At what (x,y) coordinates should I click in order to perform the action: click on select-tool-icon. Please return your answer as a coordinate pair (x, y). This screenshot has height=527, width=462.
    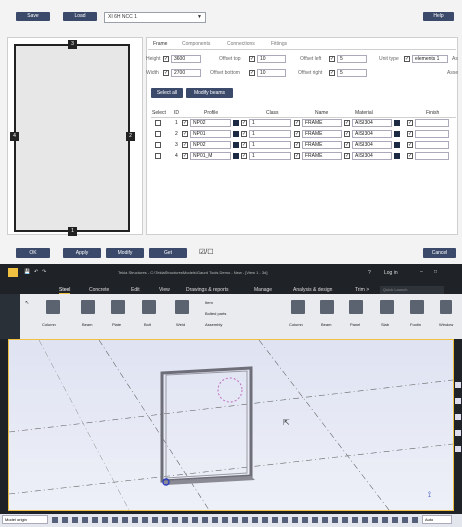
    Looking at the image, I should click on (55, 520).